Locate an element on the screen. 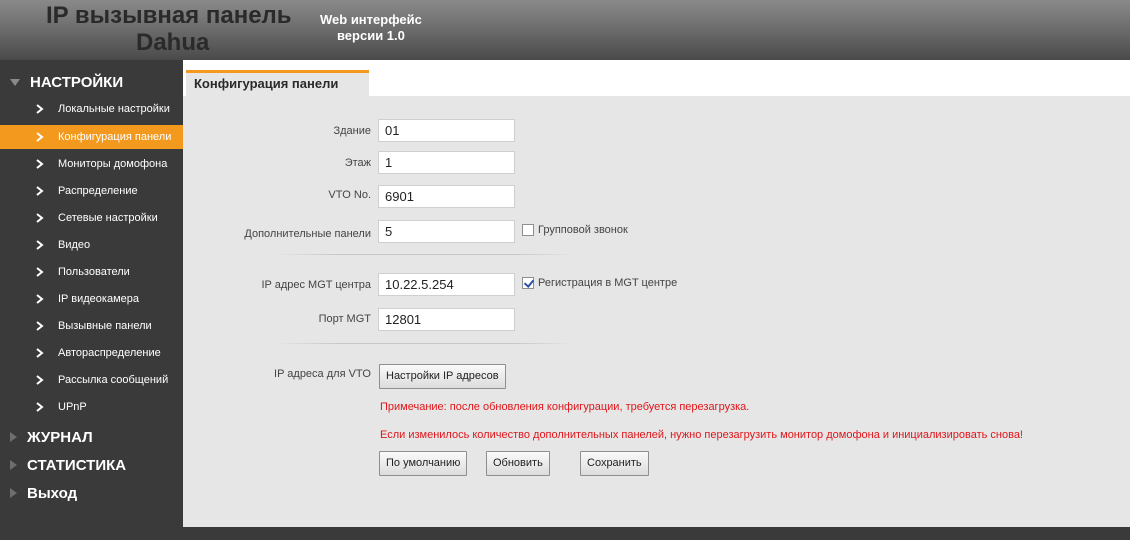  sidebar-section-label: ЖУРНАЛ is located at coordinates (60, 437).